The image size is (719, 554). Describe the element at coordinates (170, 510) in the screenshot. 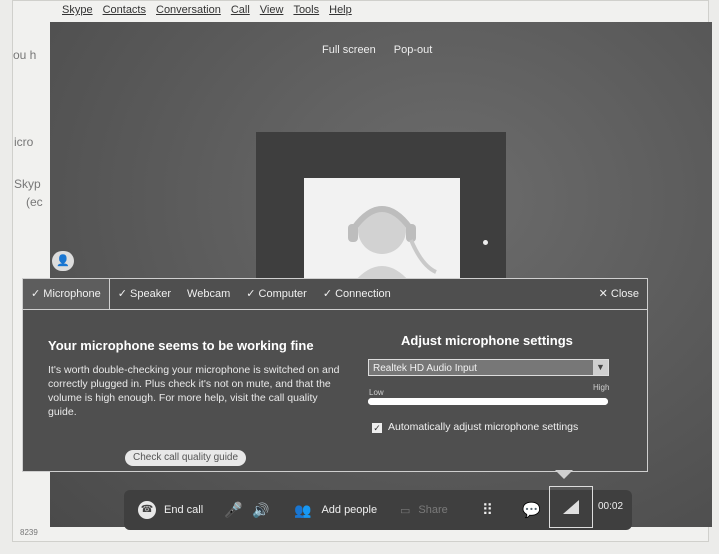

I see `end-call-button: ☎ End call` at that location.